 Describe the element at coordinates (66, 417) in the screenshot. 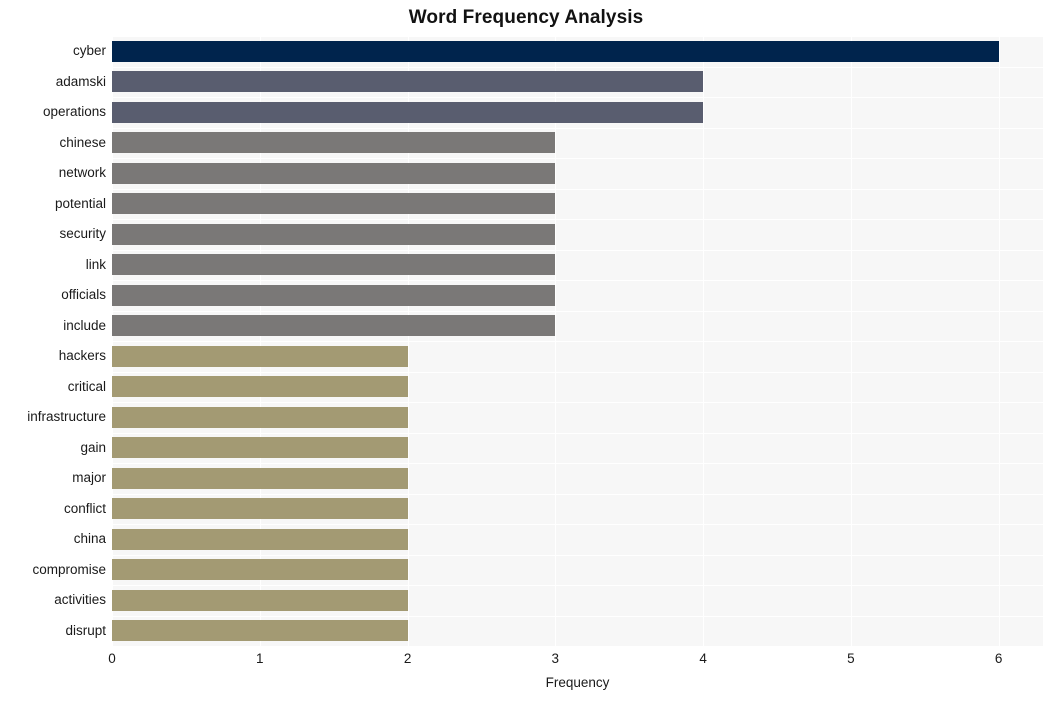

I see `y-tick-label-infrastructure: infrastructure` at that location.